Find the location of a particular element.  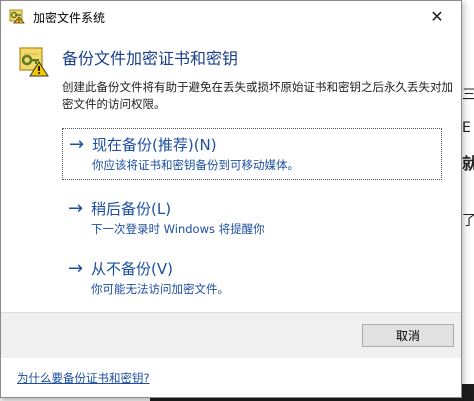

background-text: E is located at coordinates (466, 128).